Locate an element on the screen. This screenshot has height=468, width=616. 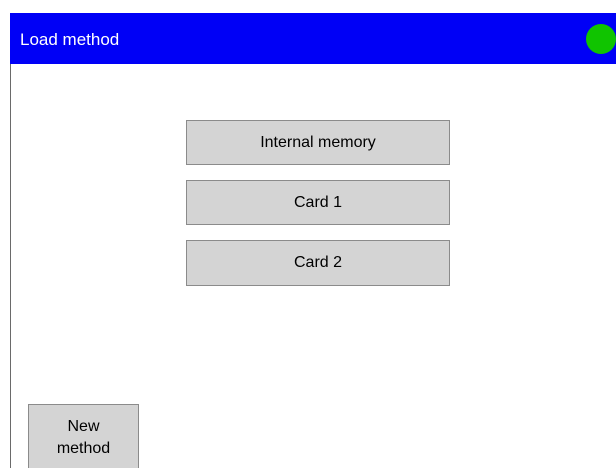
card-2-button: Card 2 is located at coordinates (318, 263).